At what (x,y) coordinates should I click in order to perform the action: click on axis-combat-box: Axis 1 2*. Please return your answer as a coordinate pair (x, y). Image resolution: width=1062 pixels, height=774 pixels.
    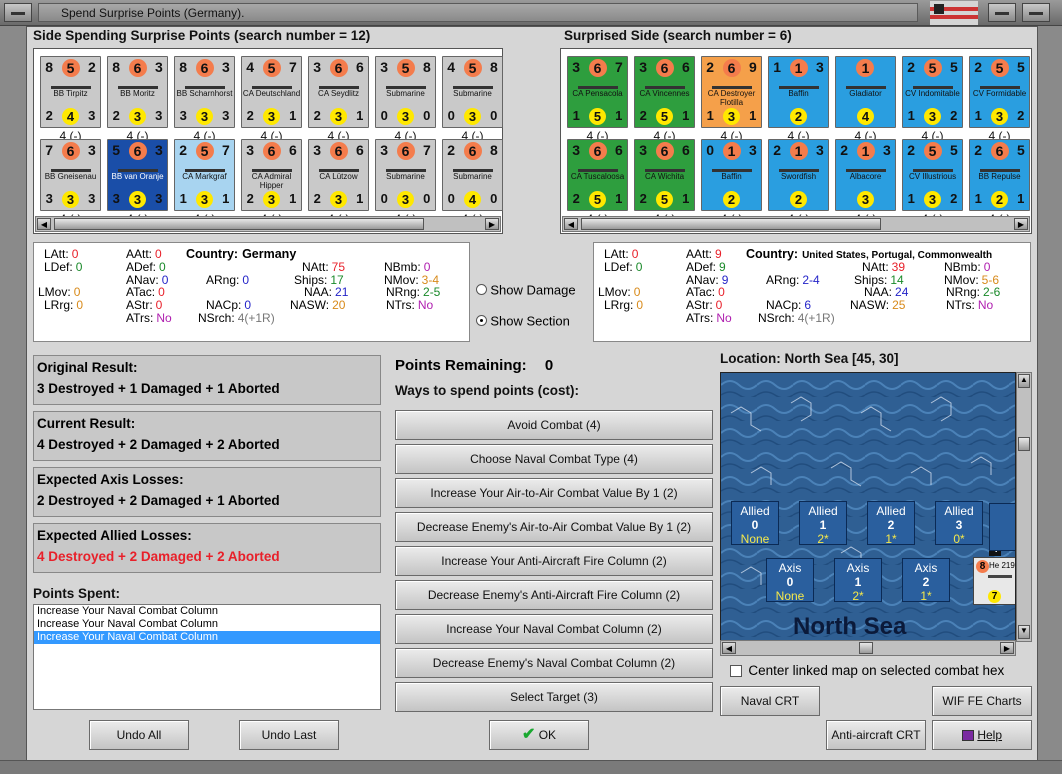
    Looking at the image, I should click on (858, 580).